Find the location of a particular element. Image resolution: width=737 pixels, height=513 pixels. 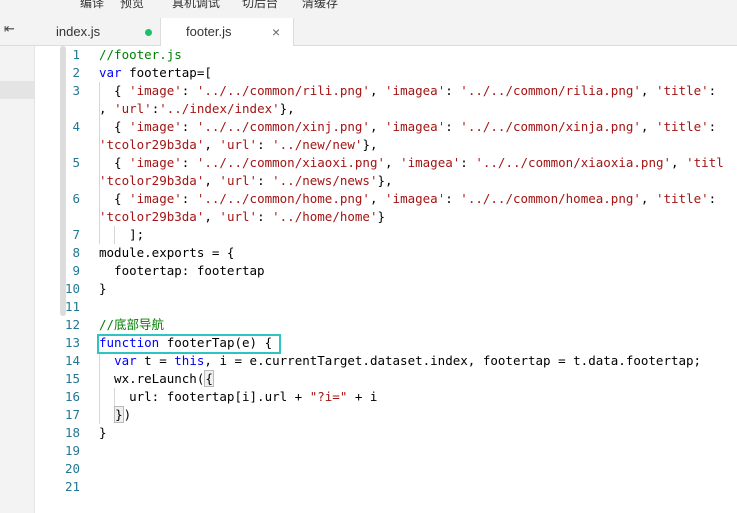

line-number: 14 is located at coordinates (72, 360).